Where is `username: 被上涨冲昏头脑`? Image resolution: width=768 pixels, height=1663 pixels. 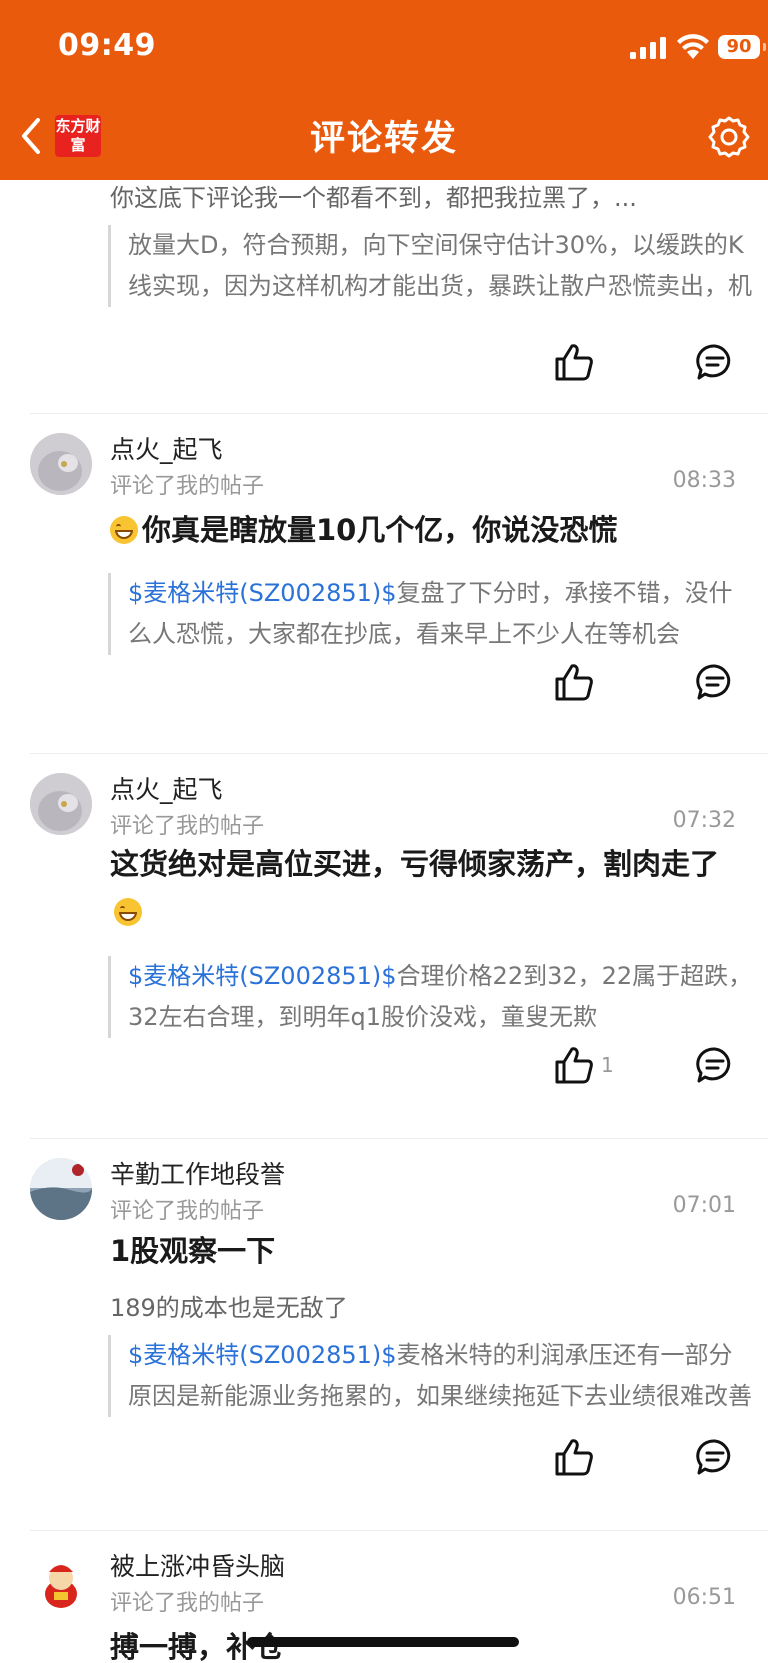 username: 被上涨冲昏头脑 is located at coordinates (197, 1565).